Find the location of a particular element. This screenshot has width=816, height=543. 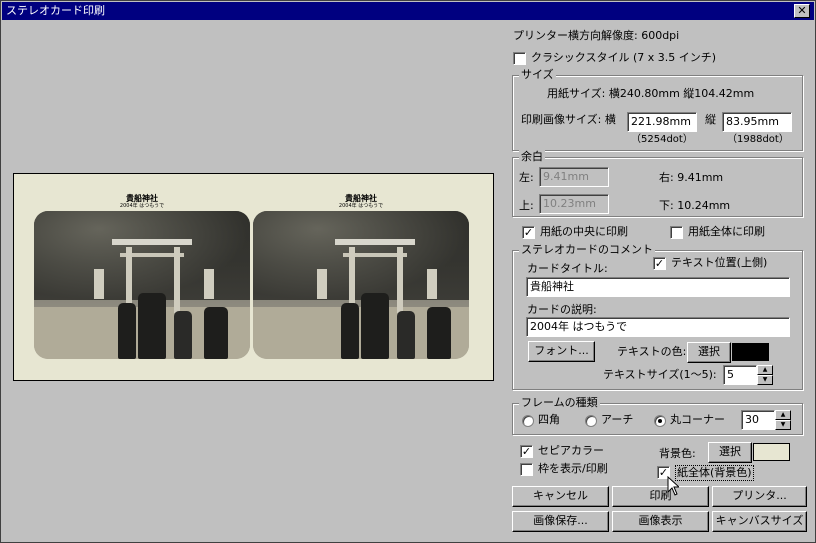

whole-paper-label: 紙全体(背景色) is located at coordinates (714, 473).